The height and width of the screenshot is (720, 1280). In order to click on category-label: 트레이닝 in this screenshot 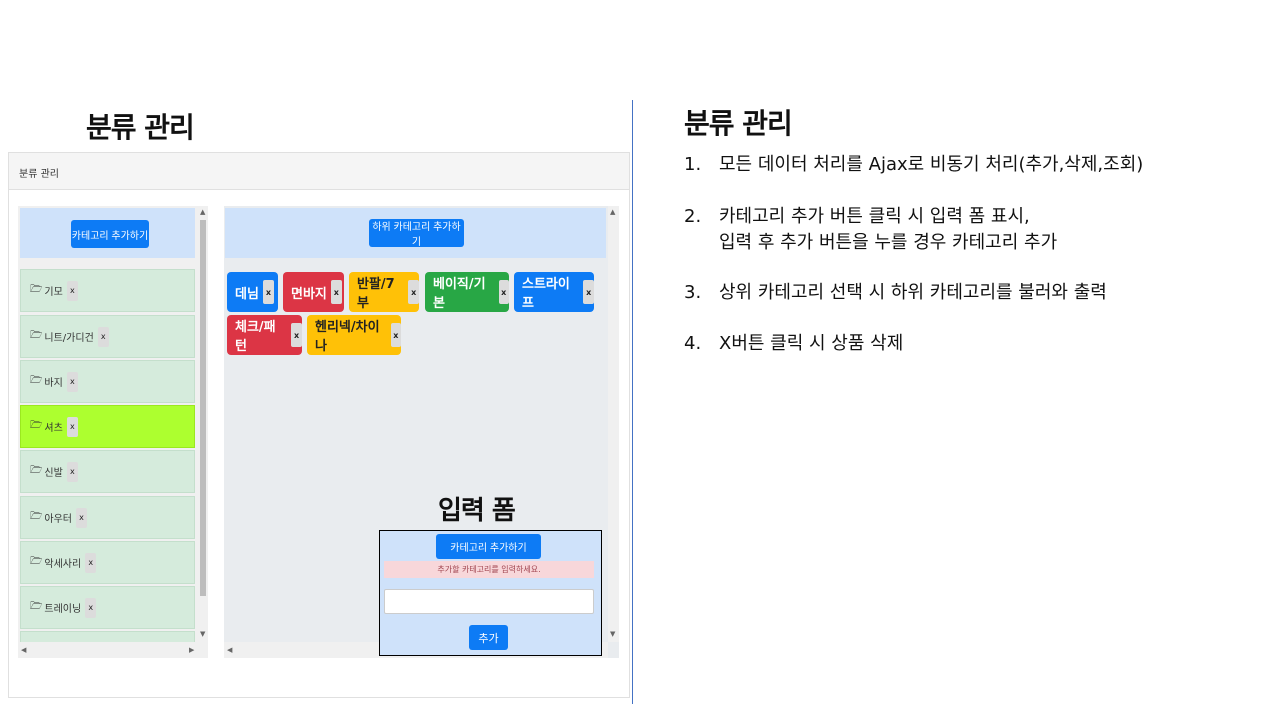, I will do `click(63, 609)`.